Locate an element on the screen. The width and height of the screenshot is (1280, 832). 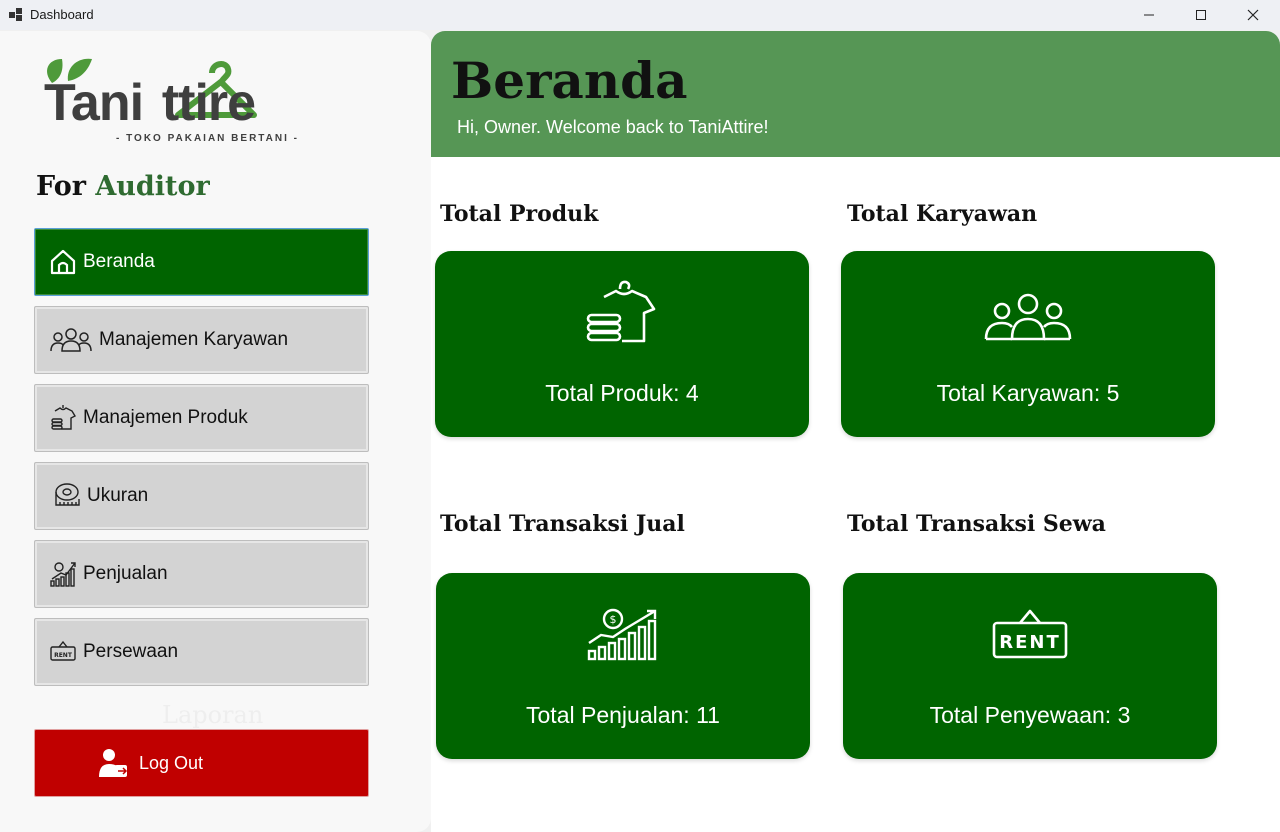
close-button is located at coordinates (1253, 15).